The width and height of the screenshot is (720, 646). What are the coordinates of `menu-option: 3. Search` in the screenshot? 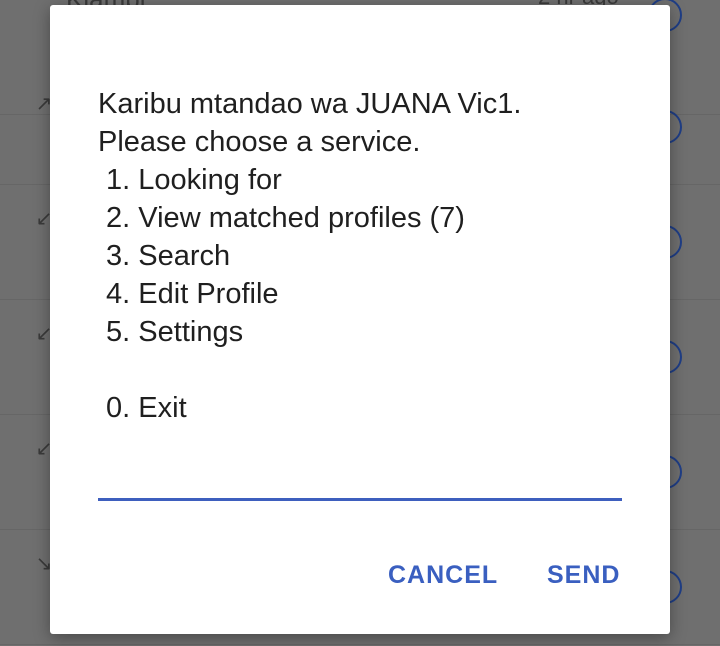 It's located at (164, 256).